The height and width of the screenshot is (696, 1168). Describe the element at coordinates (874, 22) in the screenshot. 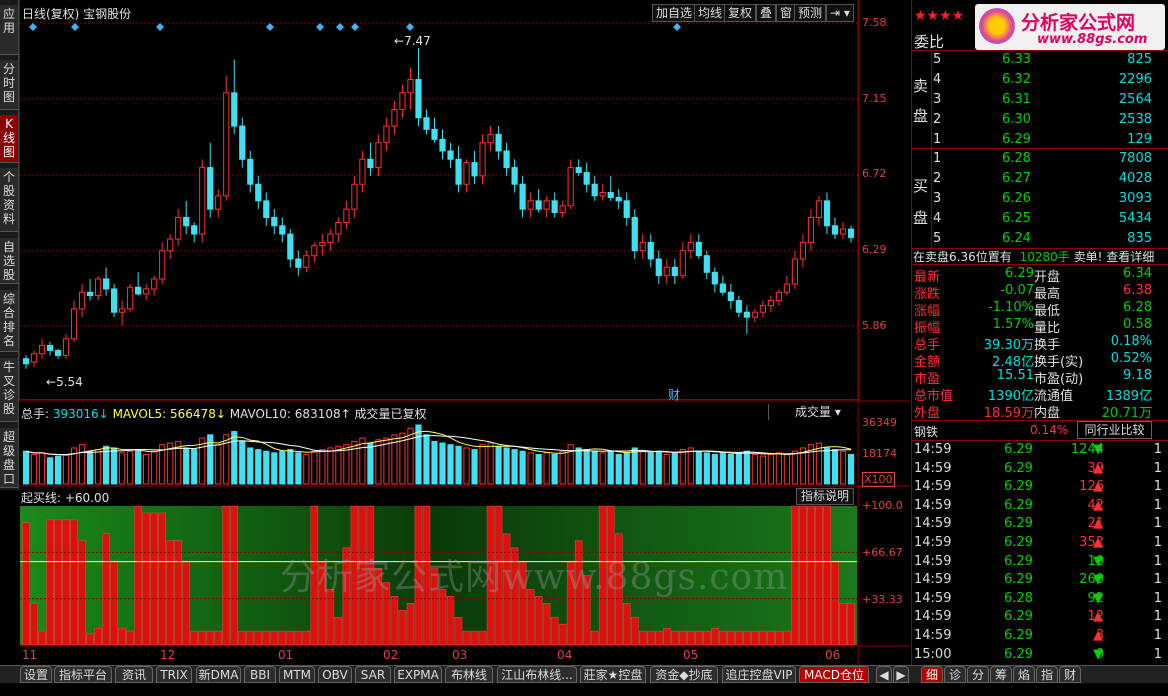

I see `price-axis-1: 7.58` at that location.